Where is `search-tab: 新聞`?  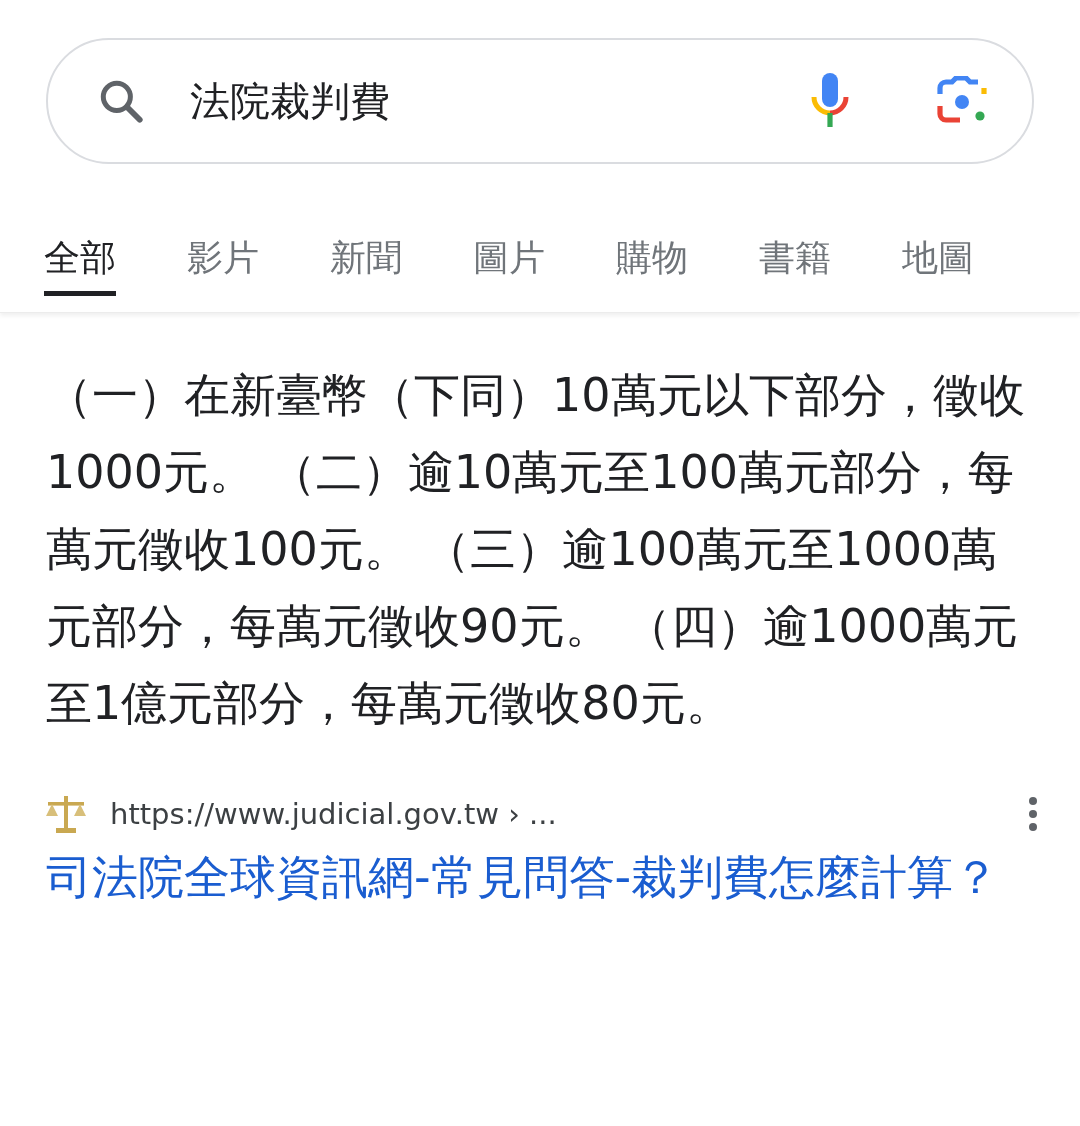
search-tab: 新聞 is located at coordinates (366, 265).